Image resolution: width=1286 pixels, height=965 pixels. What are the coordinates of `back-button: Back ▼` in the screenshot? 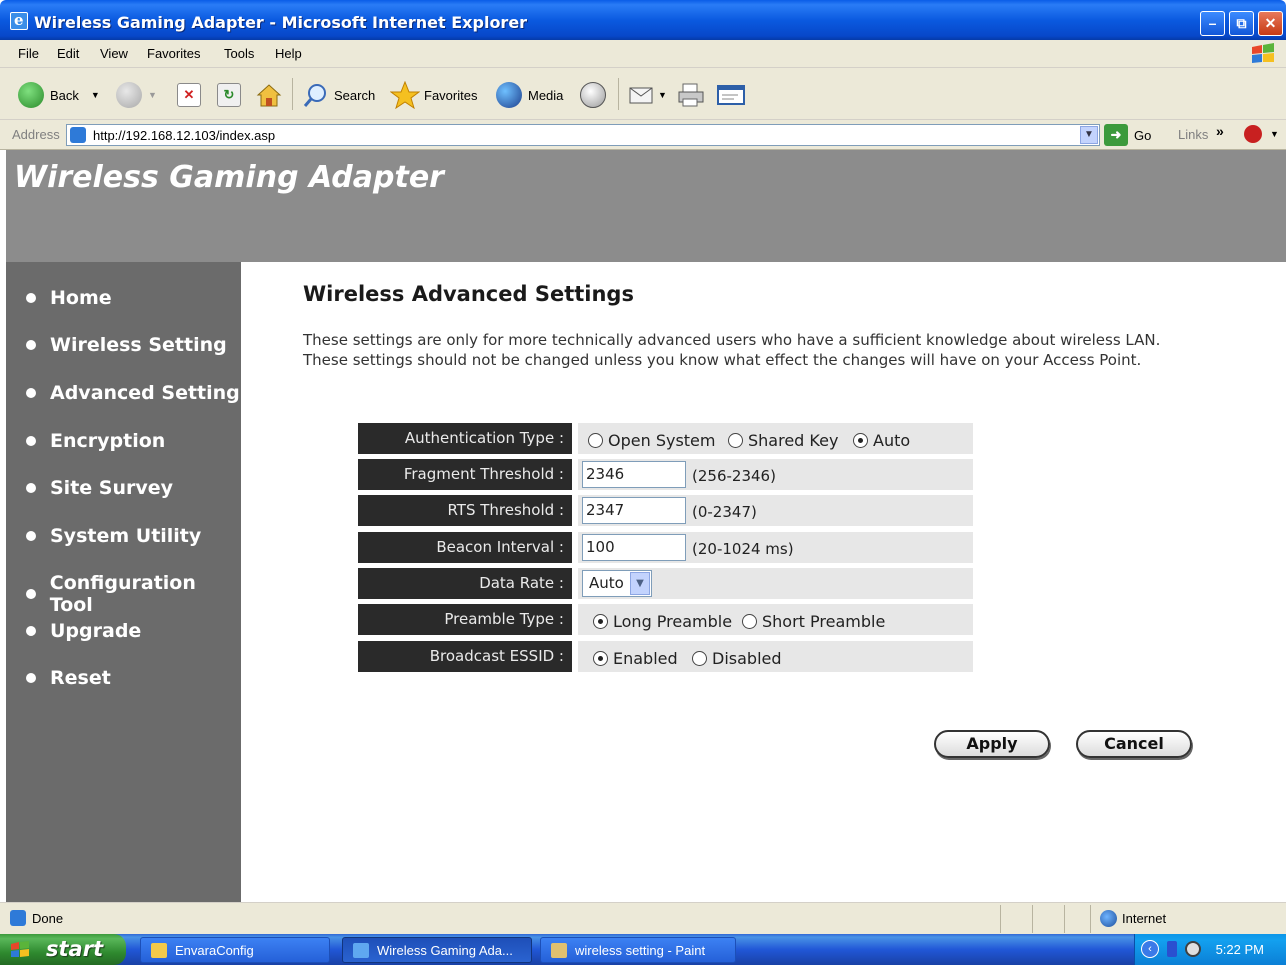 It's located at (59, 95).